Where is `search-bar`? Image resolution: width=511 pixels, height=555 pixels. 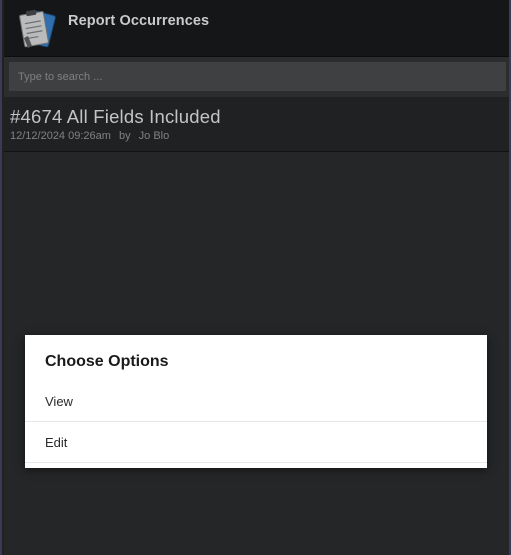
search-bar is located at coordinates (256, 77).